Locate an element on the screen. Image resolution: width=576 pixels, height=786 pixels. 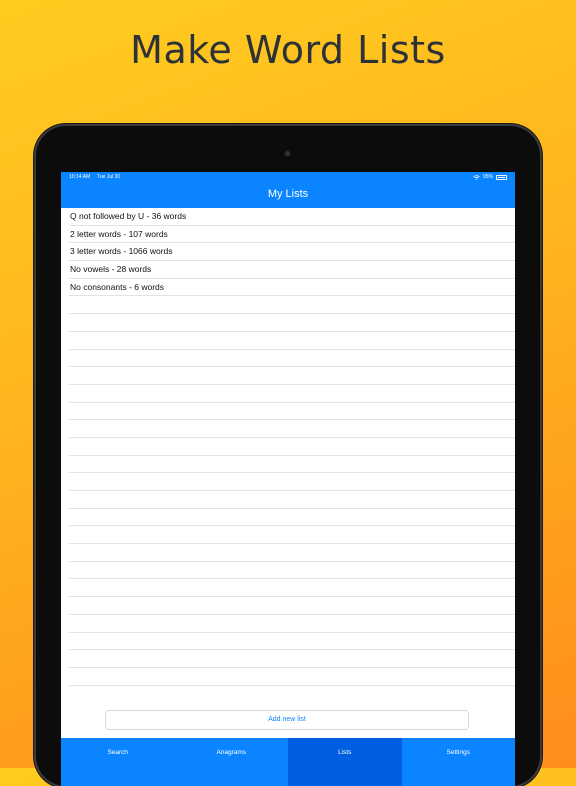
nav-bar: My Lists is located at coordinates (288, 195).